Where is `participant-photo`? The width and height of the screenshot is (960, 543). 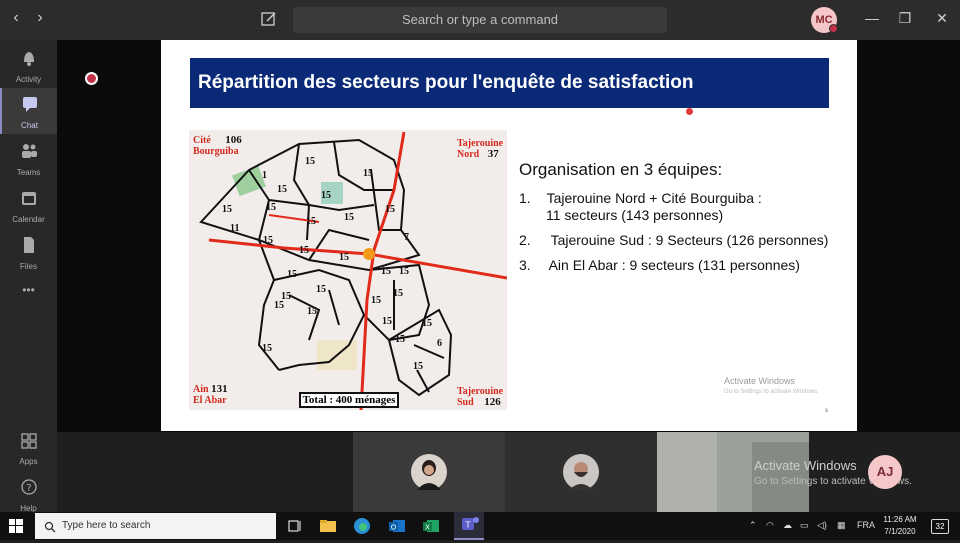
participant-photo is located at coordinates (429, 472).